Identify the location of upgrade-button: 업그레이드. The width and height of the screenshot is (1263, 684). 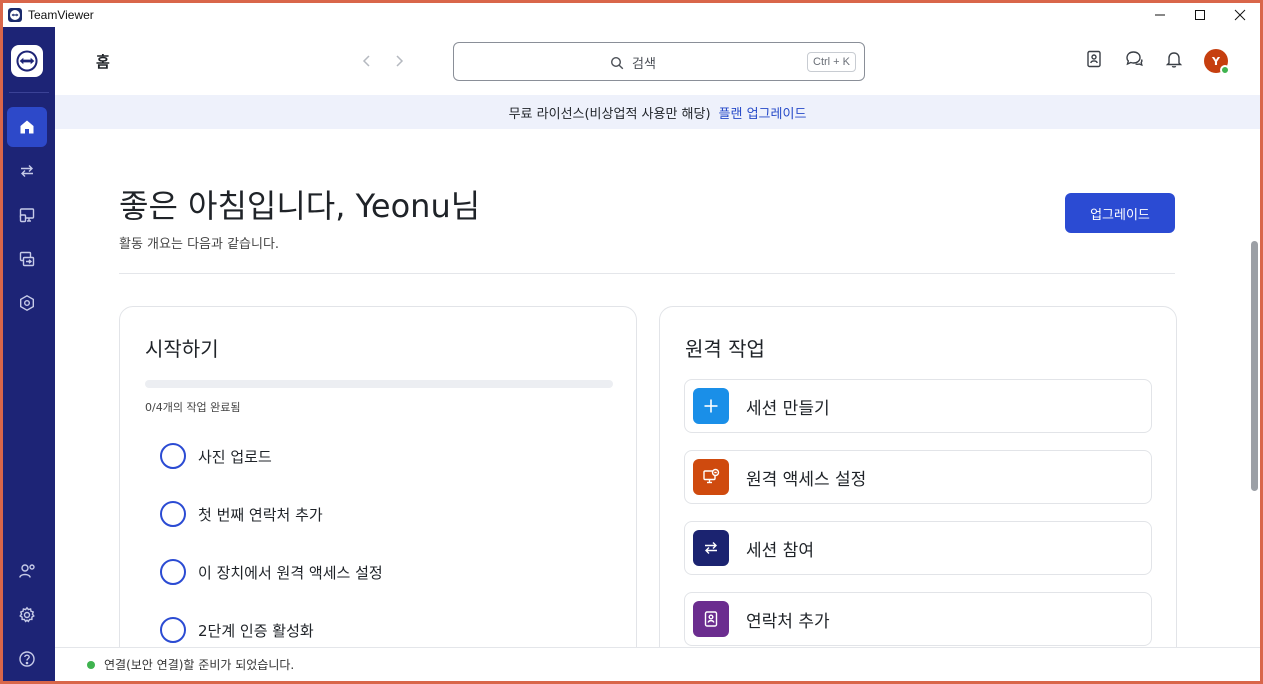
(1120, 213).